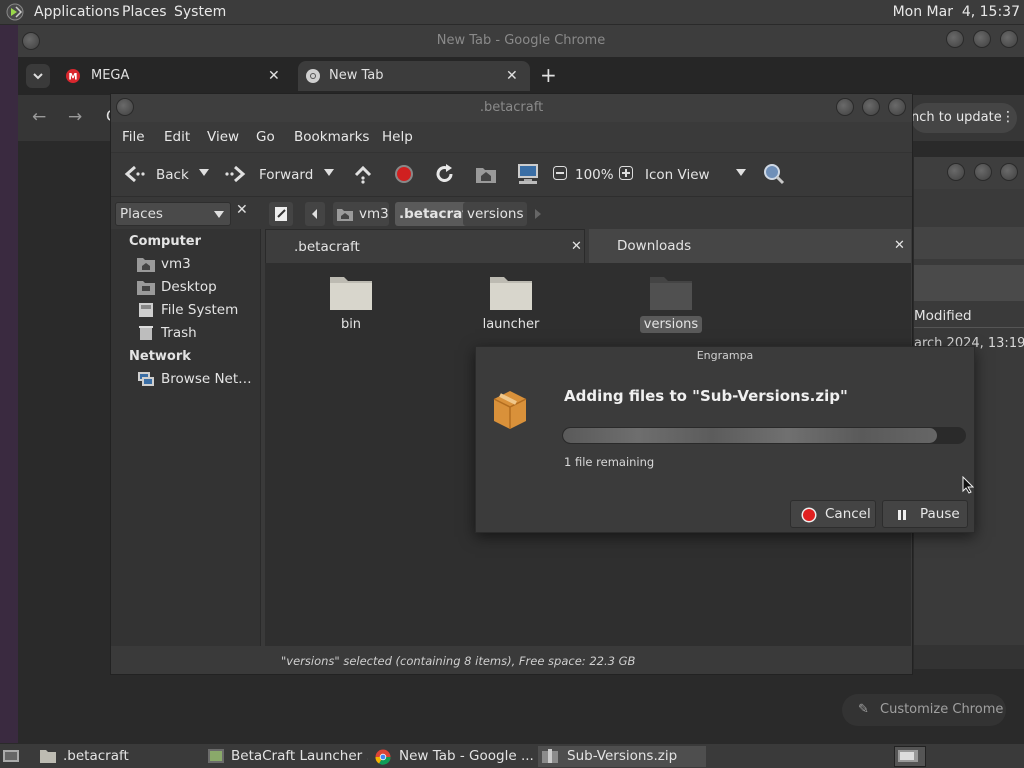 Image resolution: width=1024 pixels, height=768 pixels. Describe the element at coordinates (764, 435) in the screenshot. I see `progress-bar` at that location.